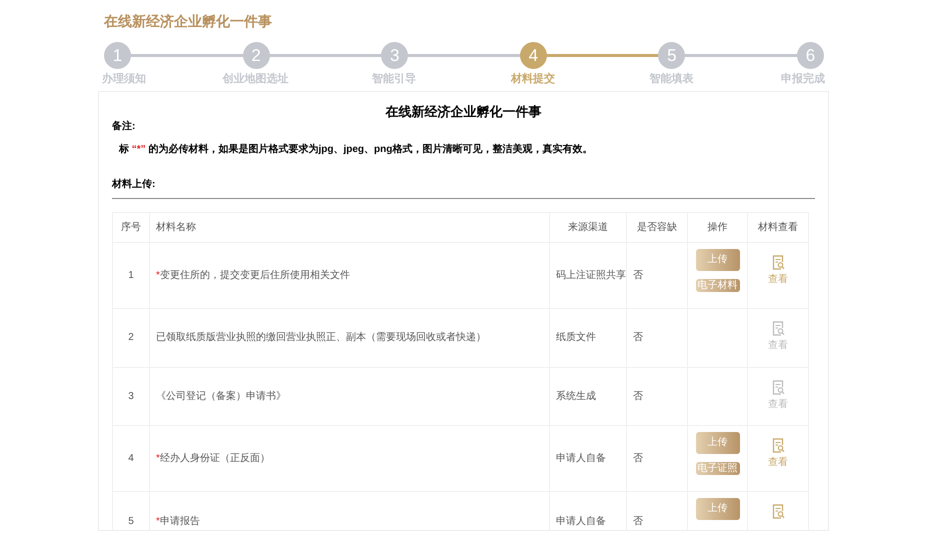  I want to click on column-header: 材料查看, so click(778, 227).